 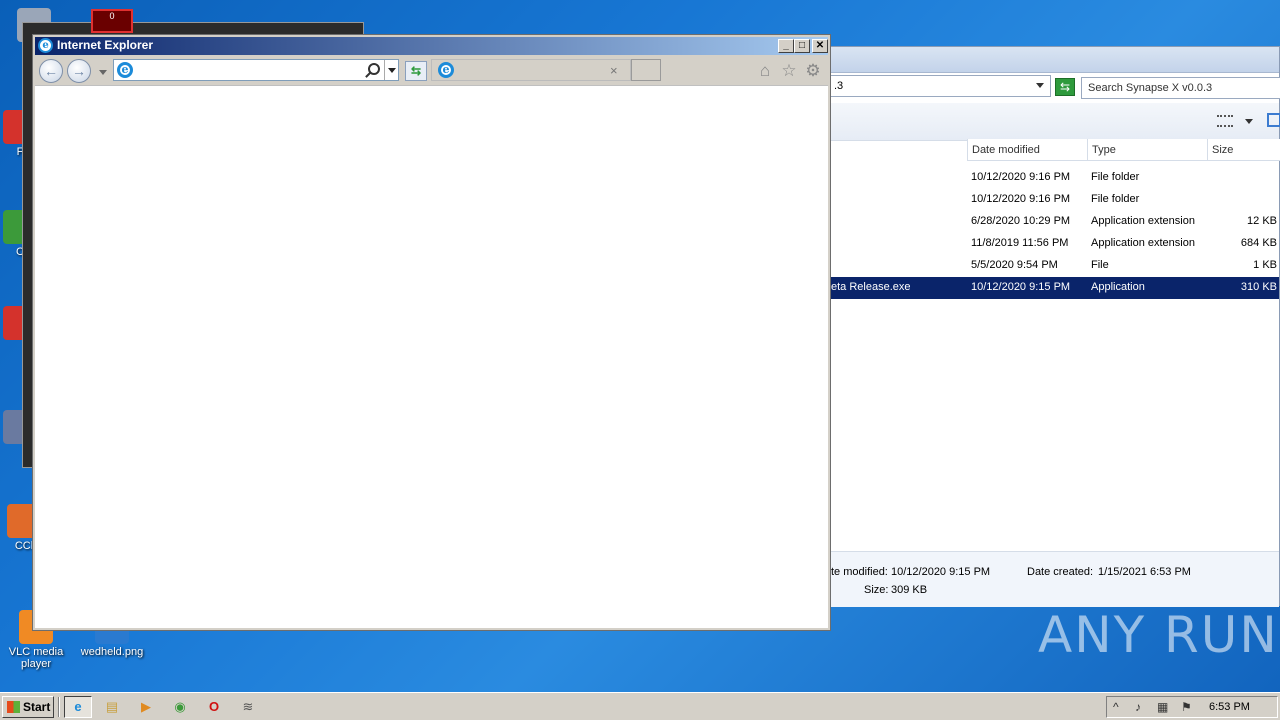 What do you see at coordinates (1258, 287) in the screenshot?
I see `file-size: 310 KB` at bounding box center [1258, 287].